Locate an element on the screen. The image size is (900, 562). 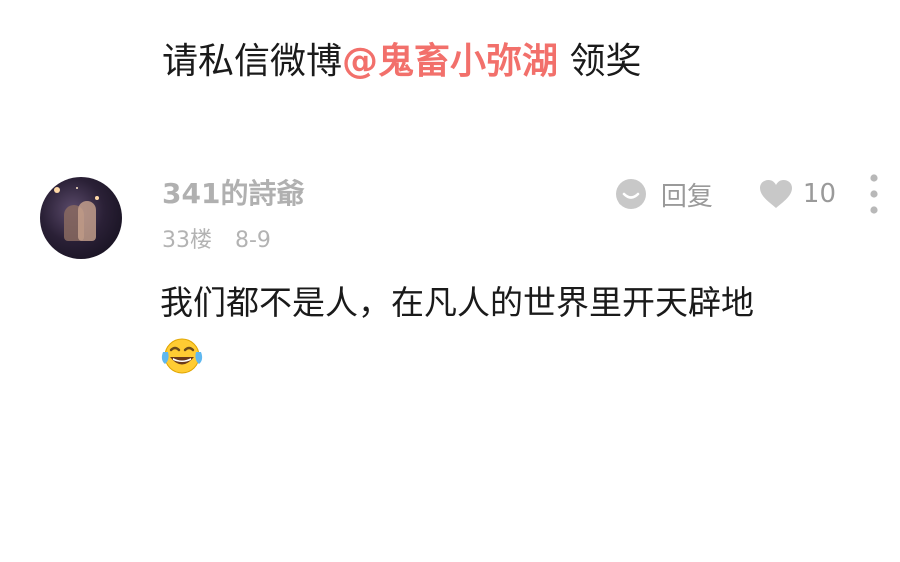
comment-meta: 33楼 8-9 is located at coordinates (216, 241).